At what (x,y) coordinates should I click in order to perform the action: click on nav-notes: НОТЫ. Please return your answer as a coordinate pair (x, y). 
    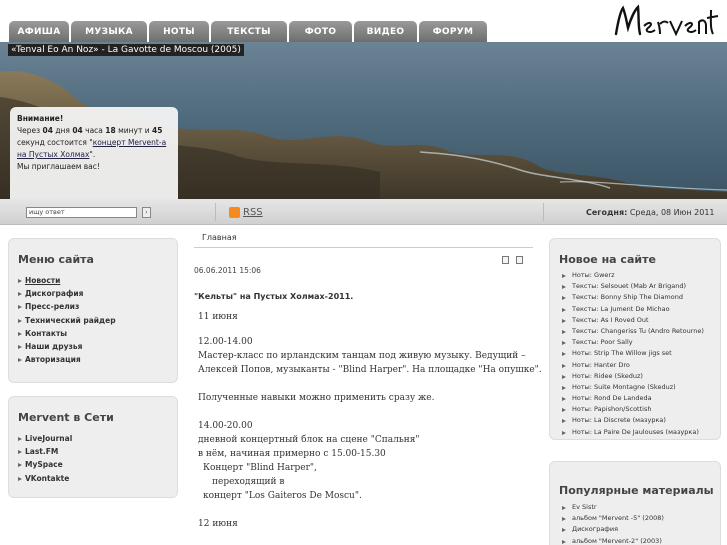
    Looking at the image, I should click on (179, 31).